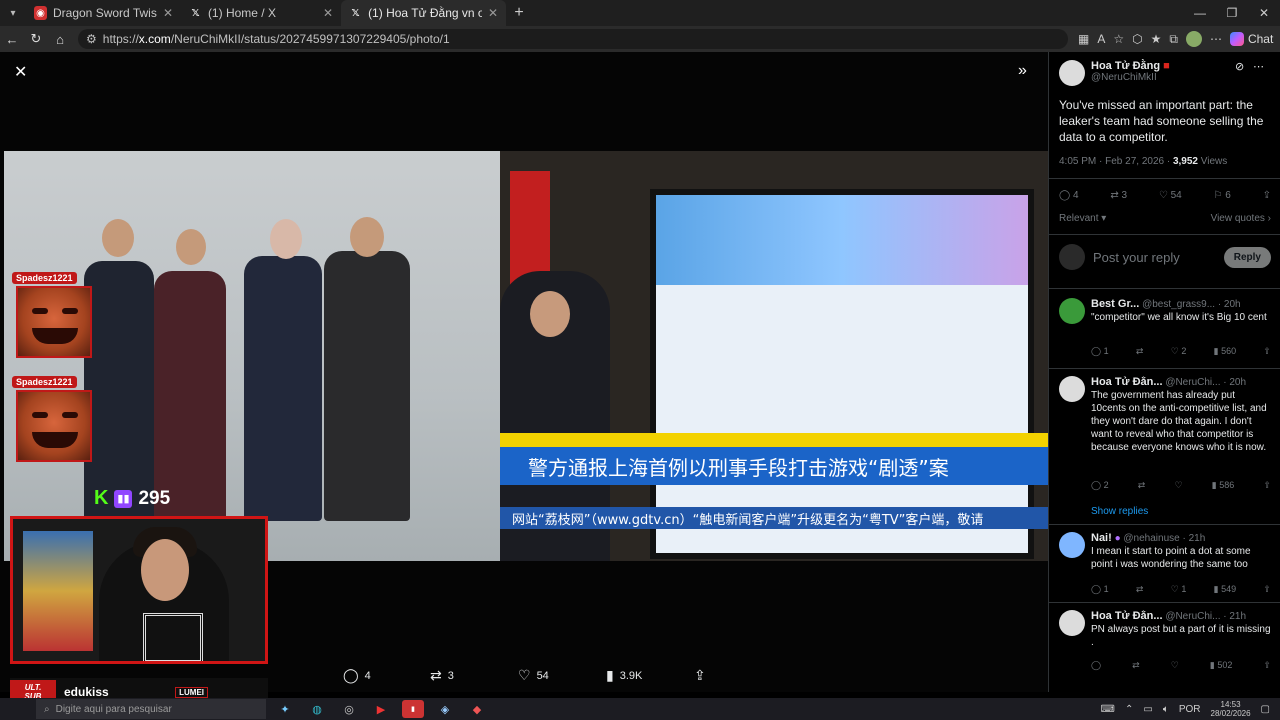 This screenshot has height=720, width=1280. Describe the element at coordinates (317, 709) in the screenshot. I see `edge-icon: ◍` at that location.